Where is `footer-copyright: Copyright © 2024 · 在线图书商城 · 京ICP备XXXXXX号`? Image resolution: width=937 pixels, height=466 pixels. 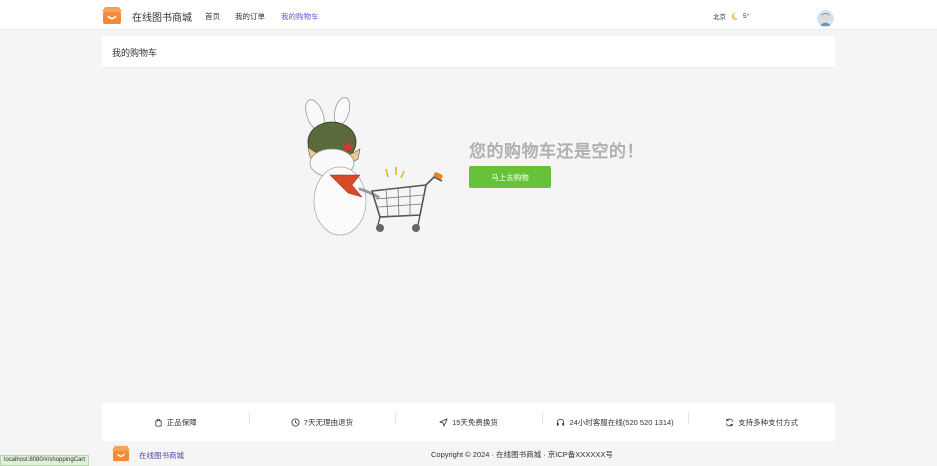
footer-copyright: Copyright © 2024 · 在线图书商城 · 京ICP备XXXXXX号 is located at coordinates (522, 454).